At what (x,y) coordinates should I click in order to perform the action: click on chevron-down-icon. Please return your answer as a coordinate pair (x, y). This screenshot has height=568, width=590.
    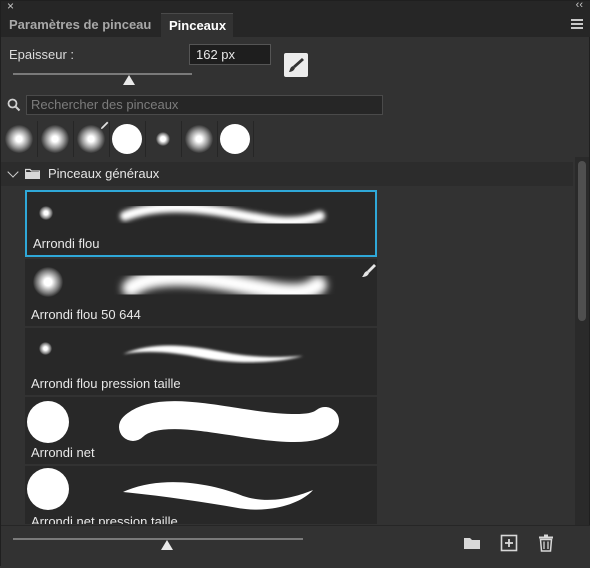
    Looking at the image, I should click on (13, 172).